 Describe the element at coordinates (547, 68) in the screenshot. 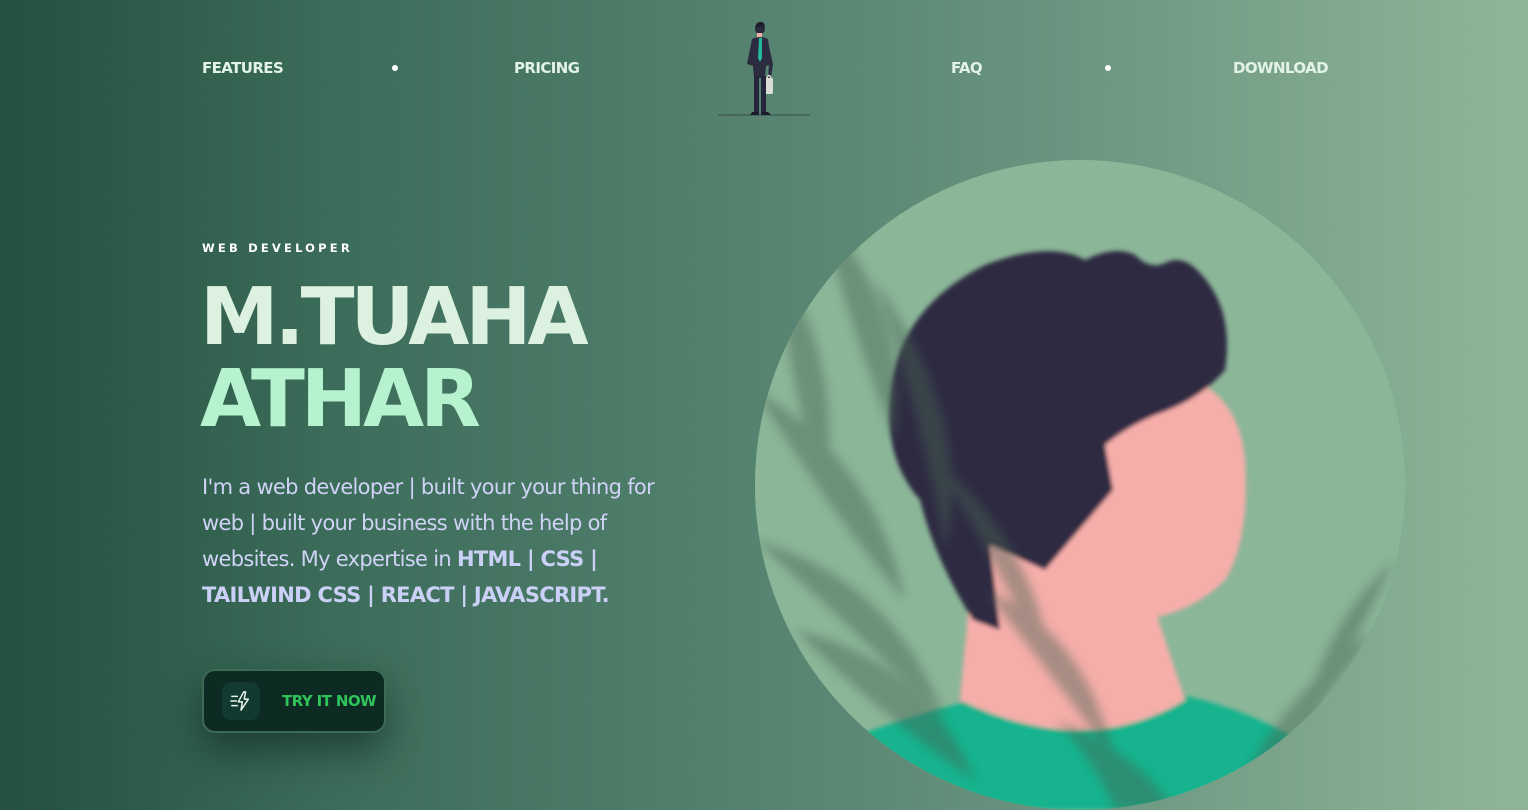

I see `nav-link-pricing: PRICING` at that location.